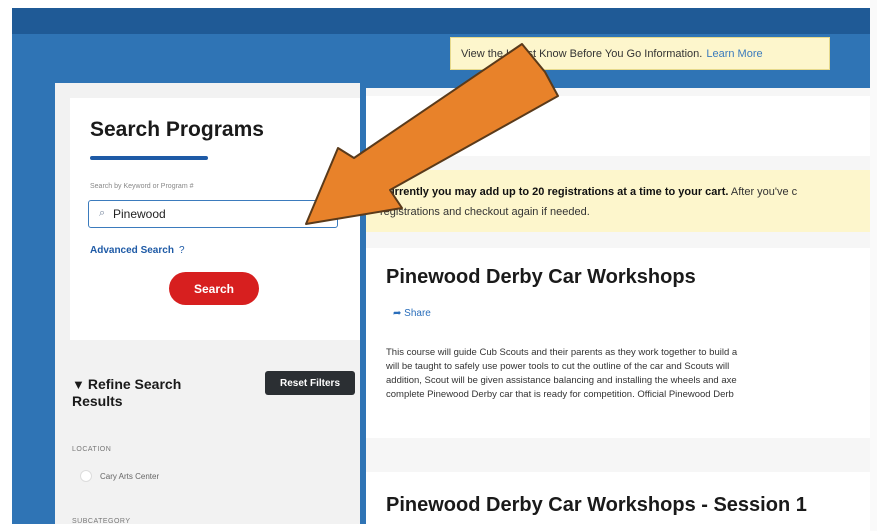 The width and height of the screenshot is (877, 531). I want to click on program-title: Pinewood Derby Car Workshops, so click(541, 277).